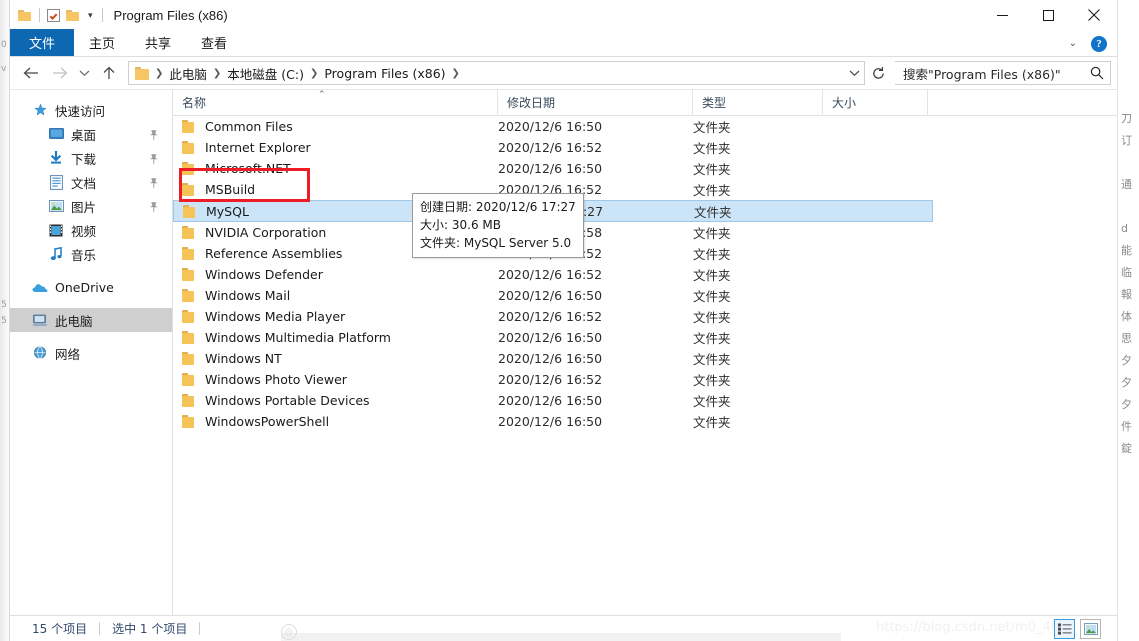 This screenshot has width=1139, height=641. I want to click on sidebar-item-onedrive: OneDrive, so click(91, 287).